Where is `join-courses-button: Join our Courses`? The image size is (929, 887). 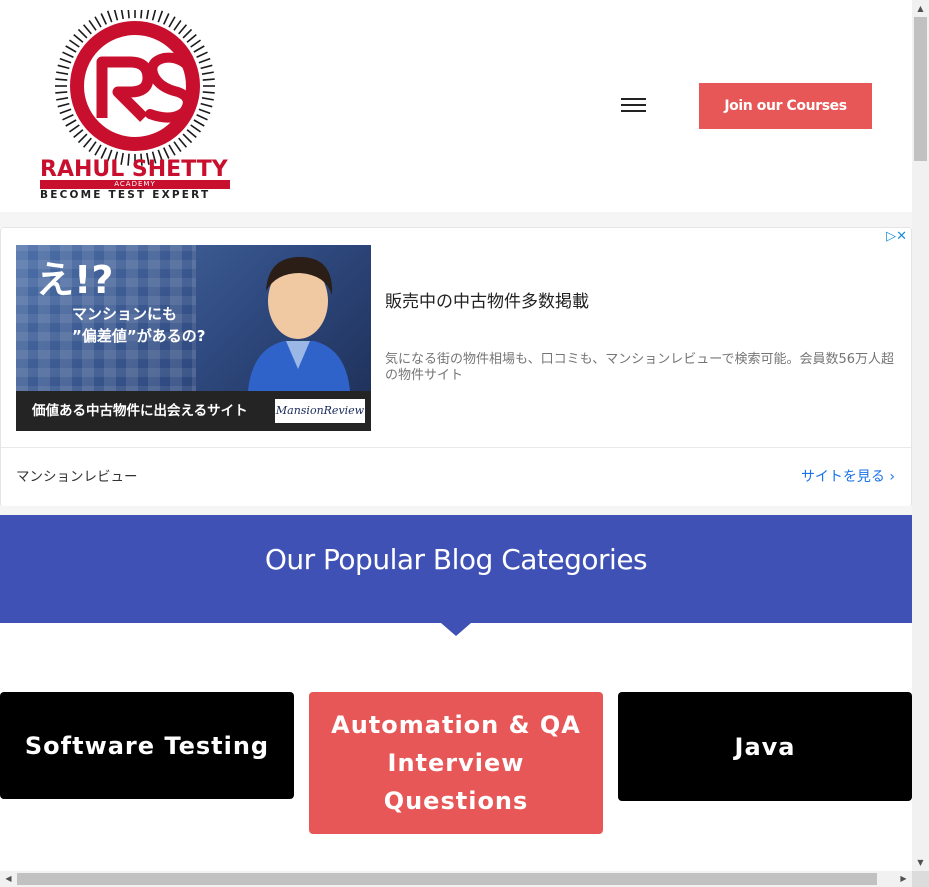 join-courses-button: Join our Courses is located at coordinates (785, 106).